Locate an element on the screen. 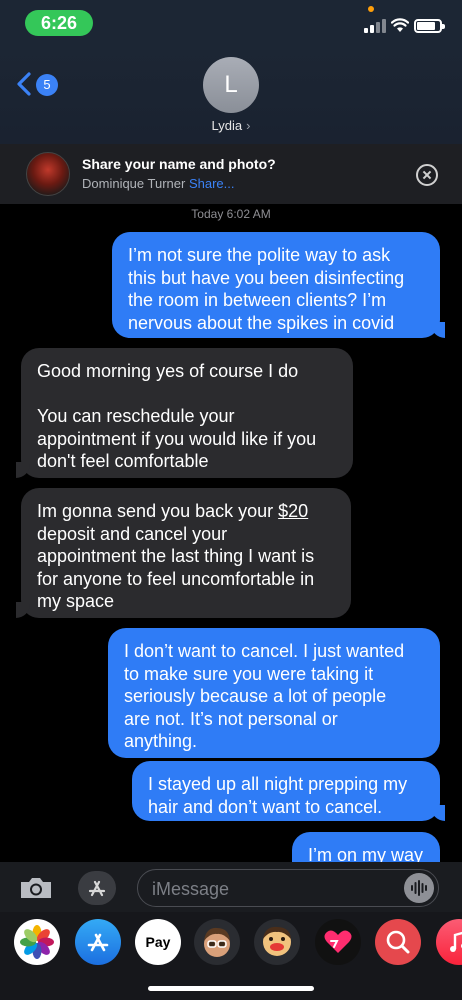 The width and height of the screenshot is (462, 1000). timestamp-day: Today is located at coordinates (207, 214).